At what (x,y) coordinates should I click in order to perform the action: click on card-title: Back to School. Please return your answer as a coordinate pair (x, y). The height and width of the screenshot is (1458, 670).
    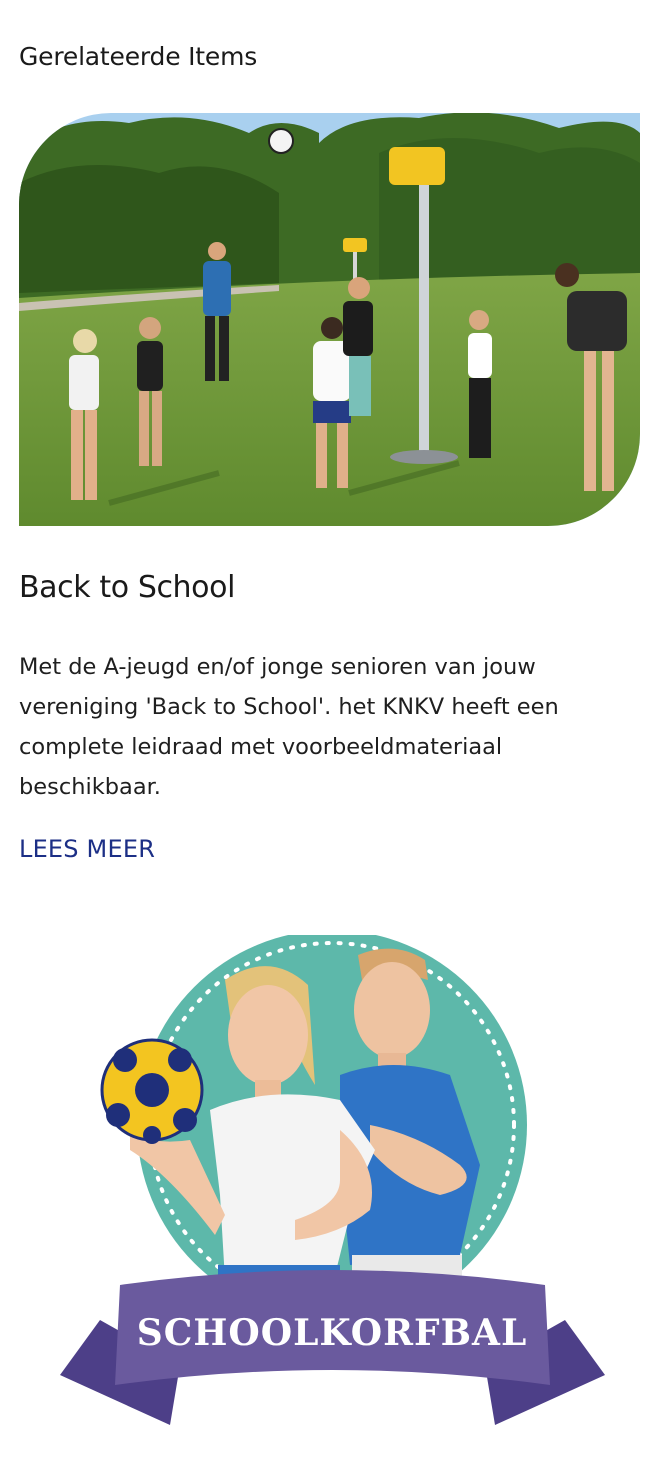
    Looking at the image, I should click on (127, 587).